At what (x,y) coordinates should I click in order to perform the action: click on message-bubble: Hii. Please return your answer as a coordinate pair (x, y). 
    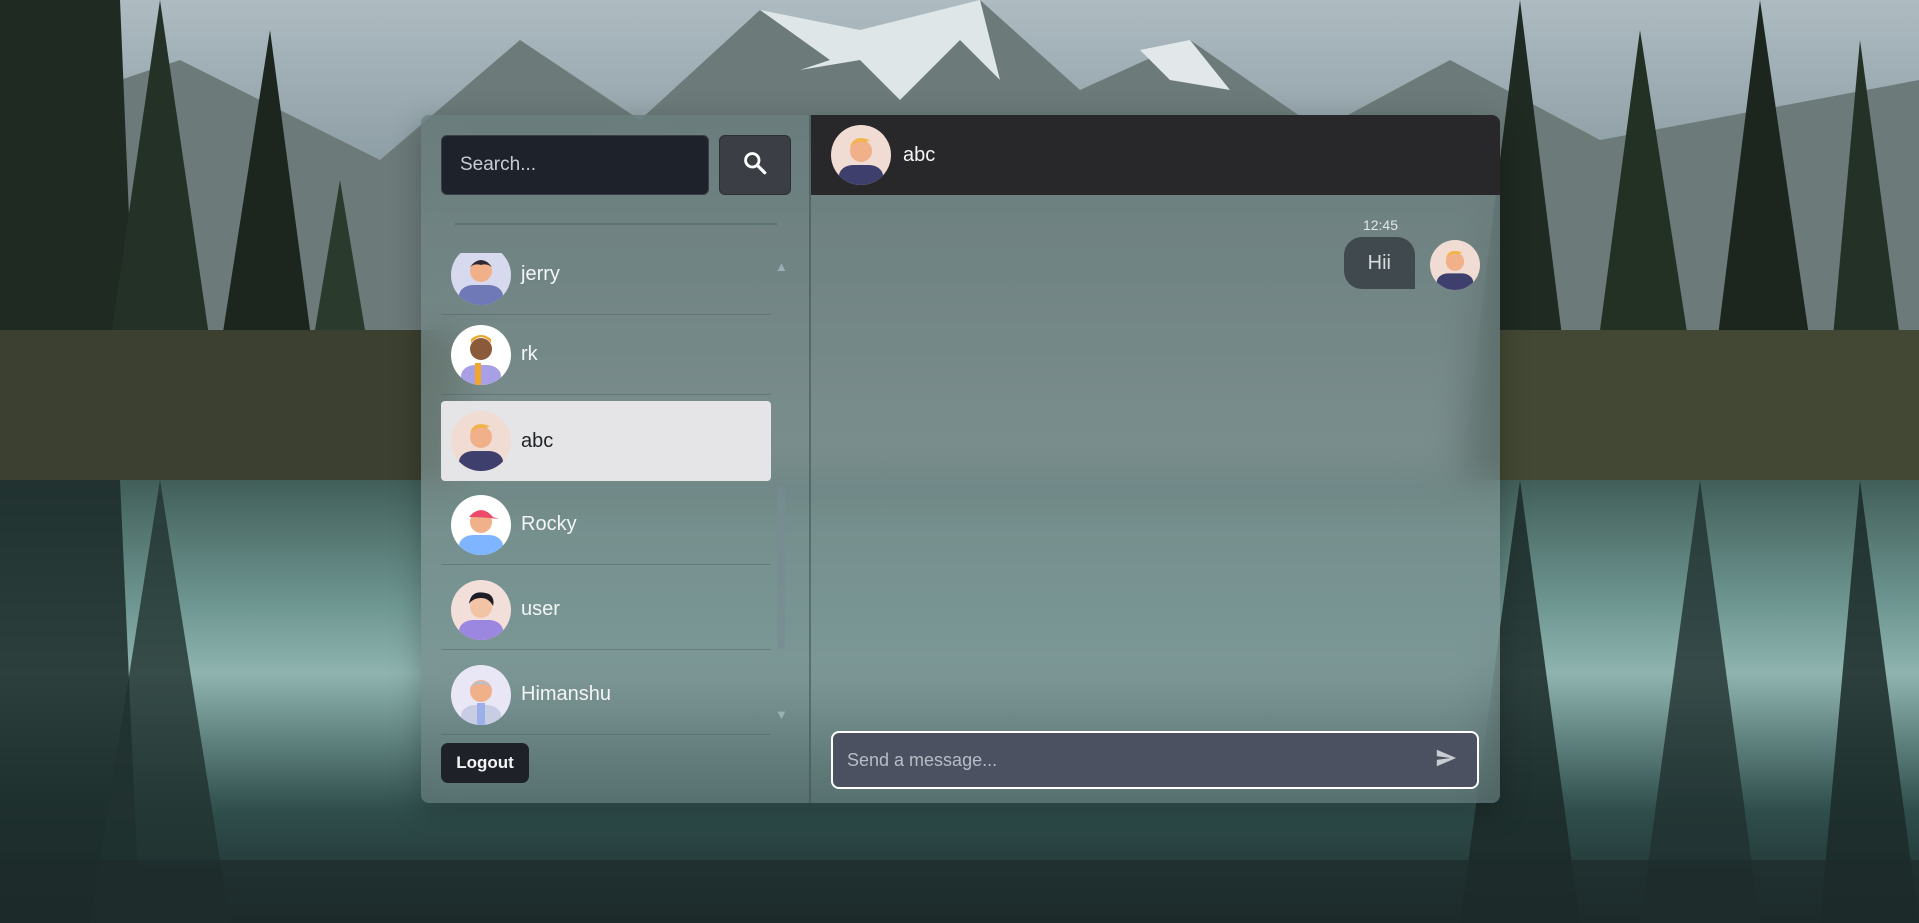
    Looking at the image, I should click on (1379, 263).